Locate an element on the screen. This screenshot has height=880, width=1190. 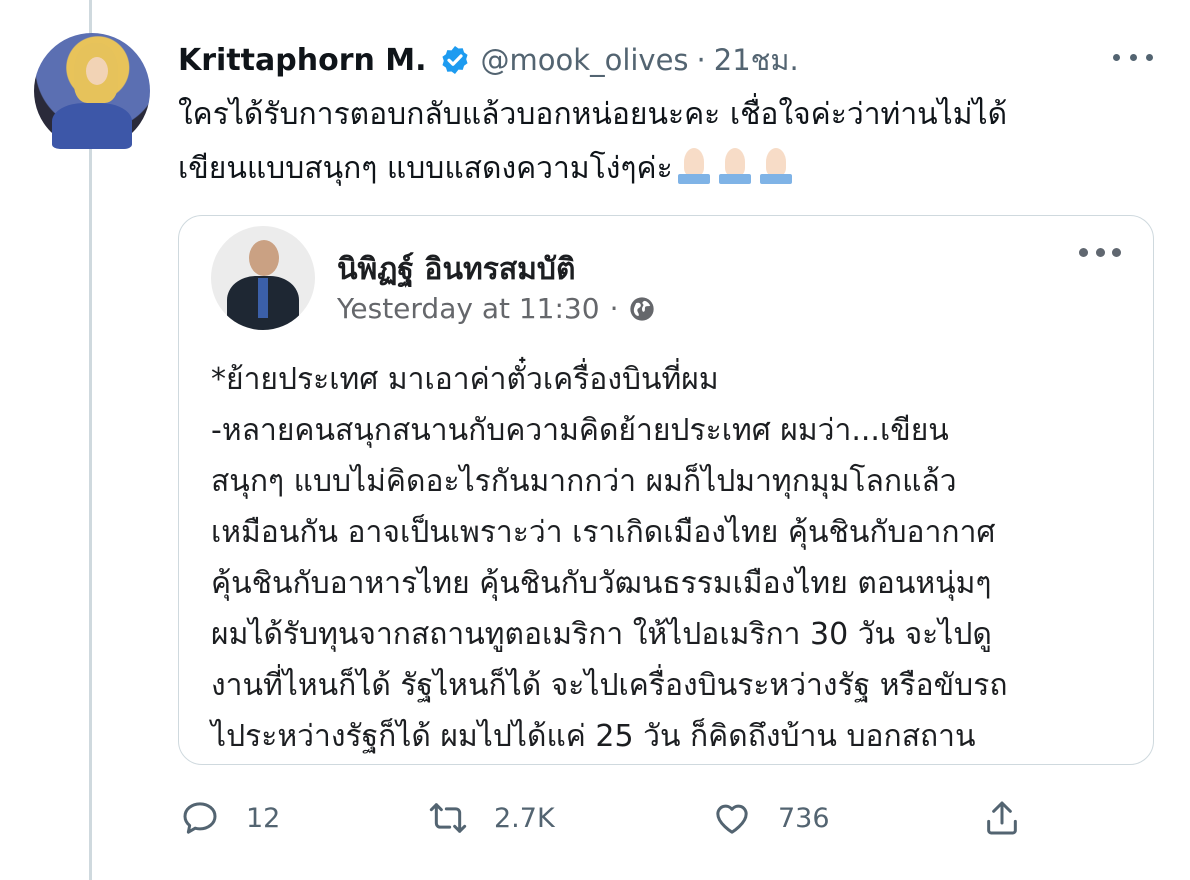
tweet-header: Krittaphorn M. @mook_olives · 21ชม. is located at coordinates (488, 60).